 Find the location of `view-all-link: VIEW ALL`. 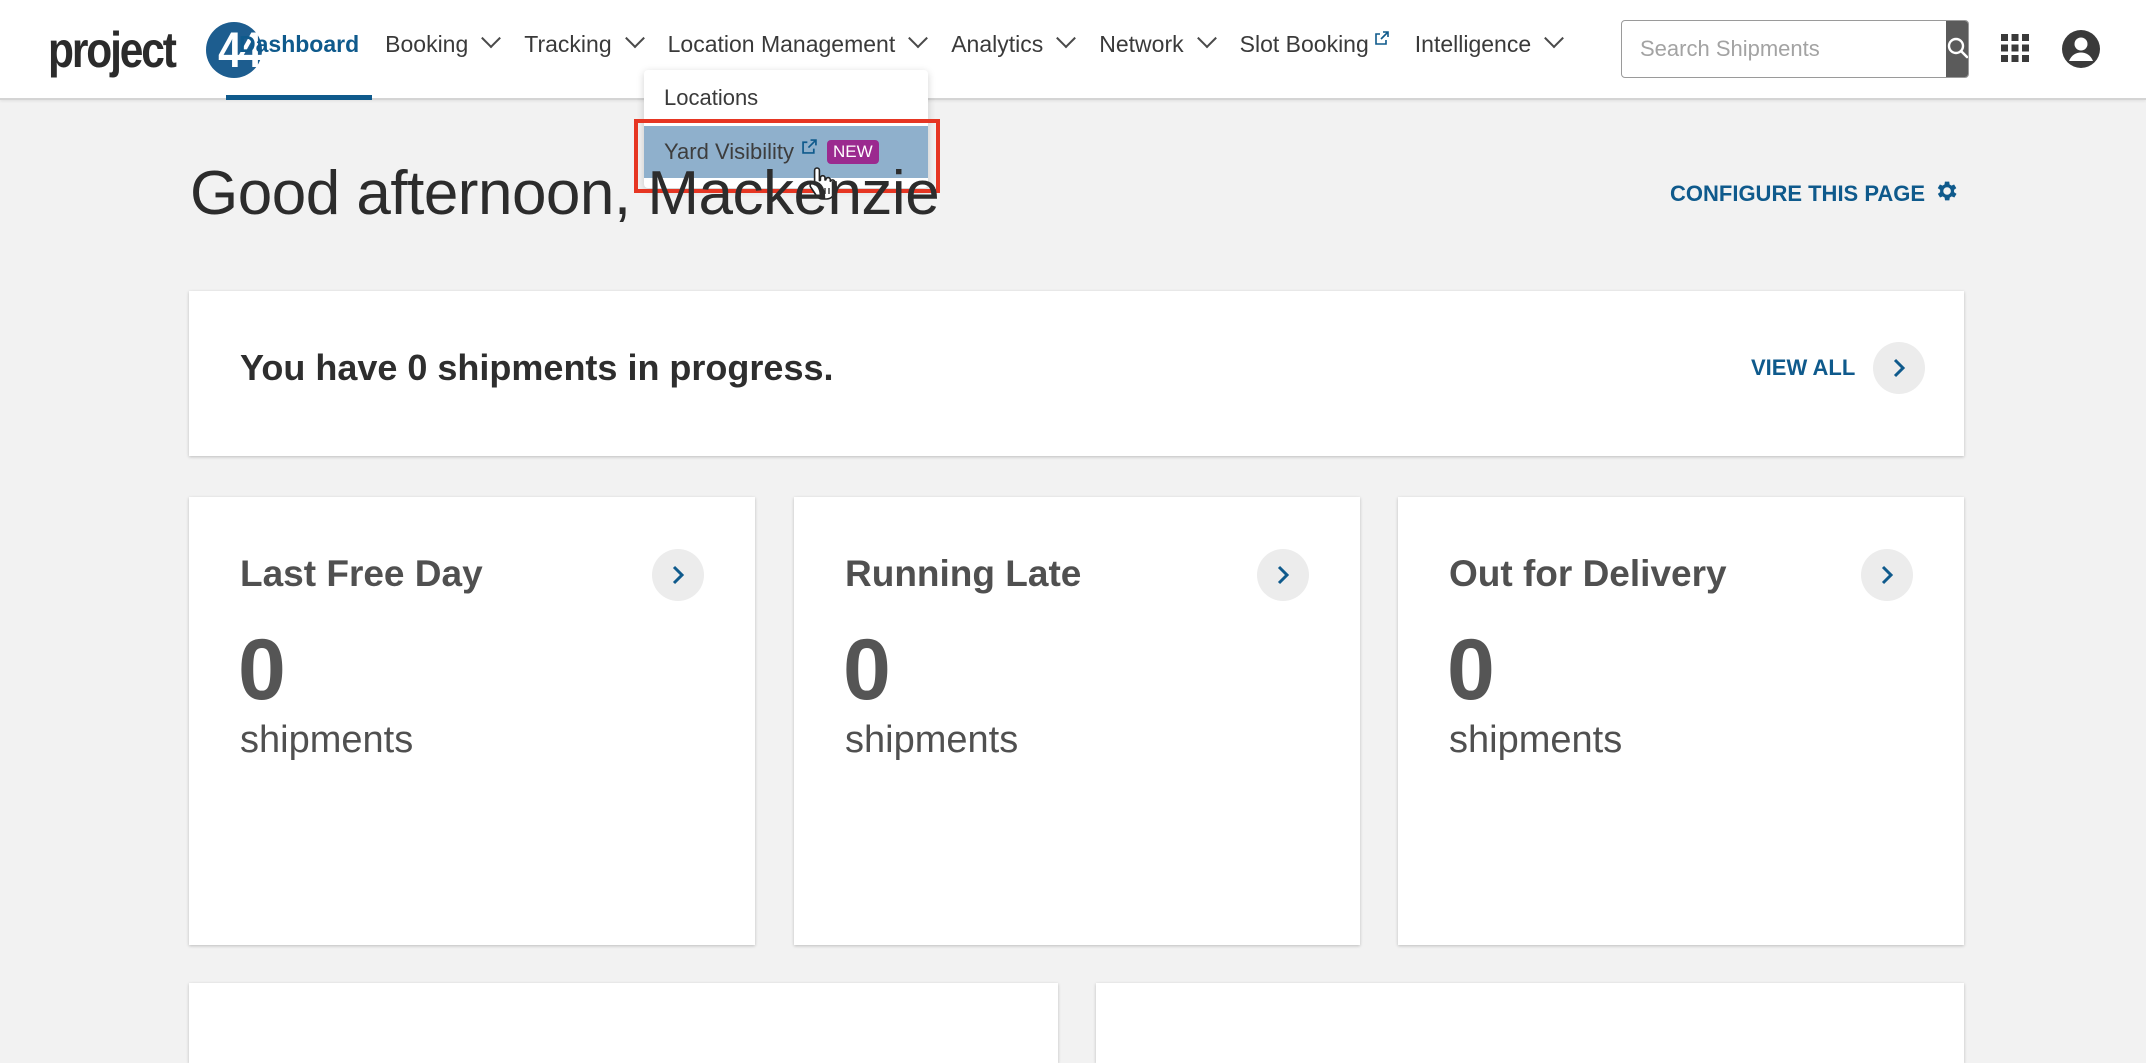

view-all-link: VIEW ALL is located at coordinates (1838, 368).